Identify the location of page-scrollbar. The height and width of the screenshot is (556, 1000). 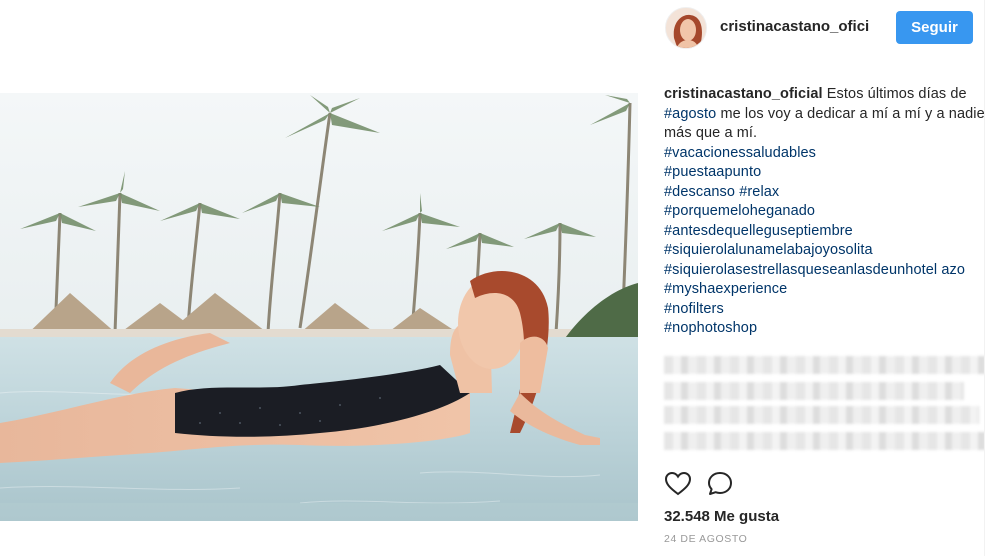
(992, 278).